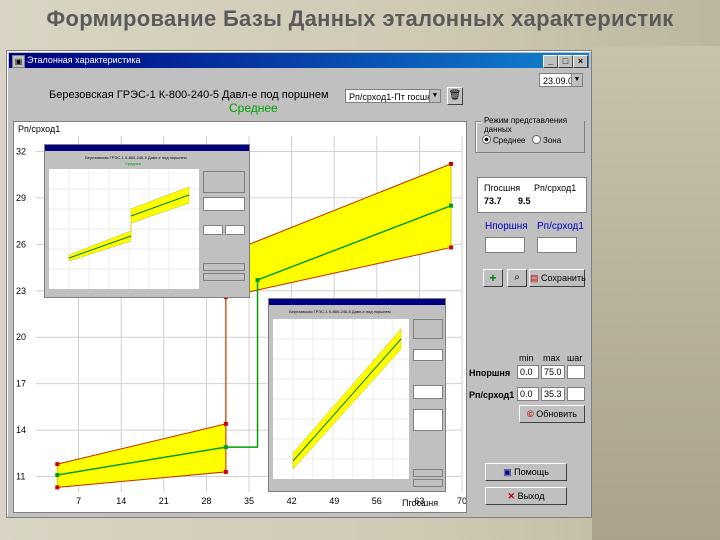 Image resolution: width=720 pixels, height=540 pixels. I want to click on maximize-button: □, so click(565, 61).